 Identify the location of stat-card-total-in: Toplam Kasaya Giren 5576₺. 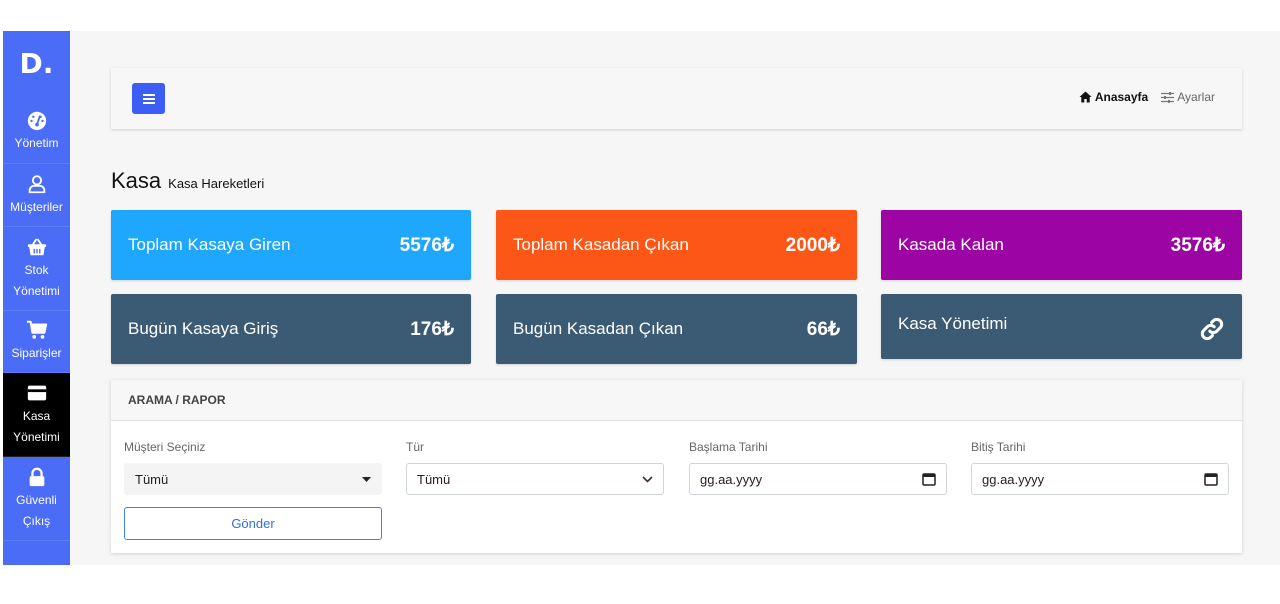
(291, 245).